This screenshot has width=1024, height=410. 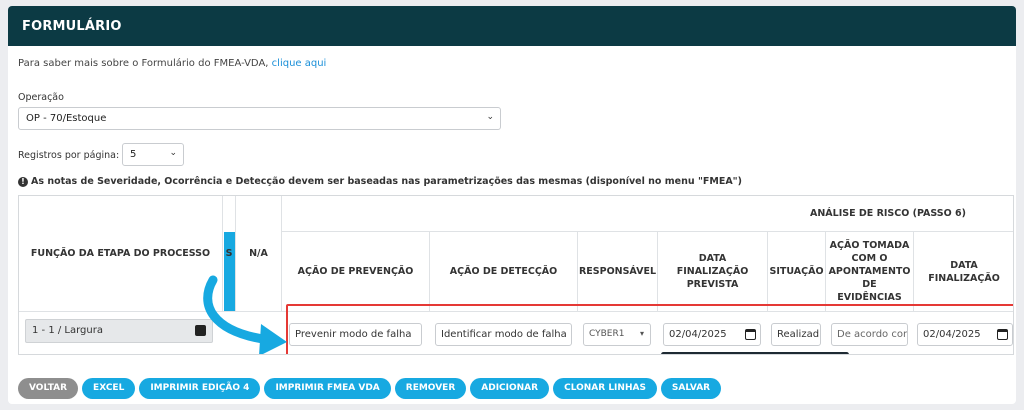 What do you see at coordinates (109, 388) in the screenshot?
I see `excel-button: EXCEL` at bounding box center [109, 388].